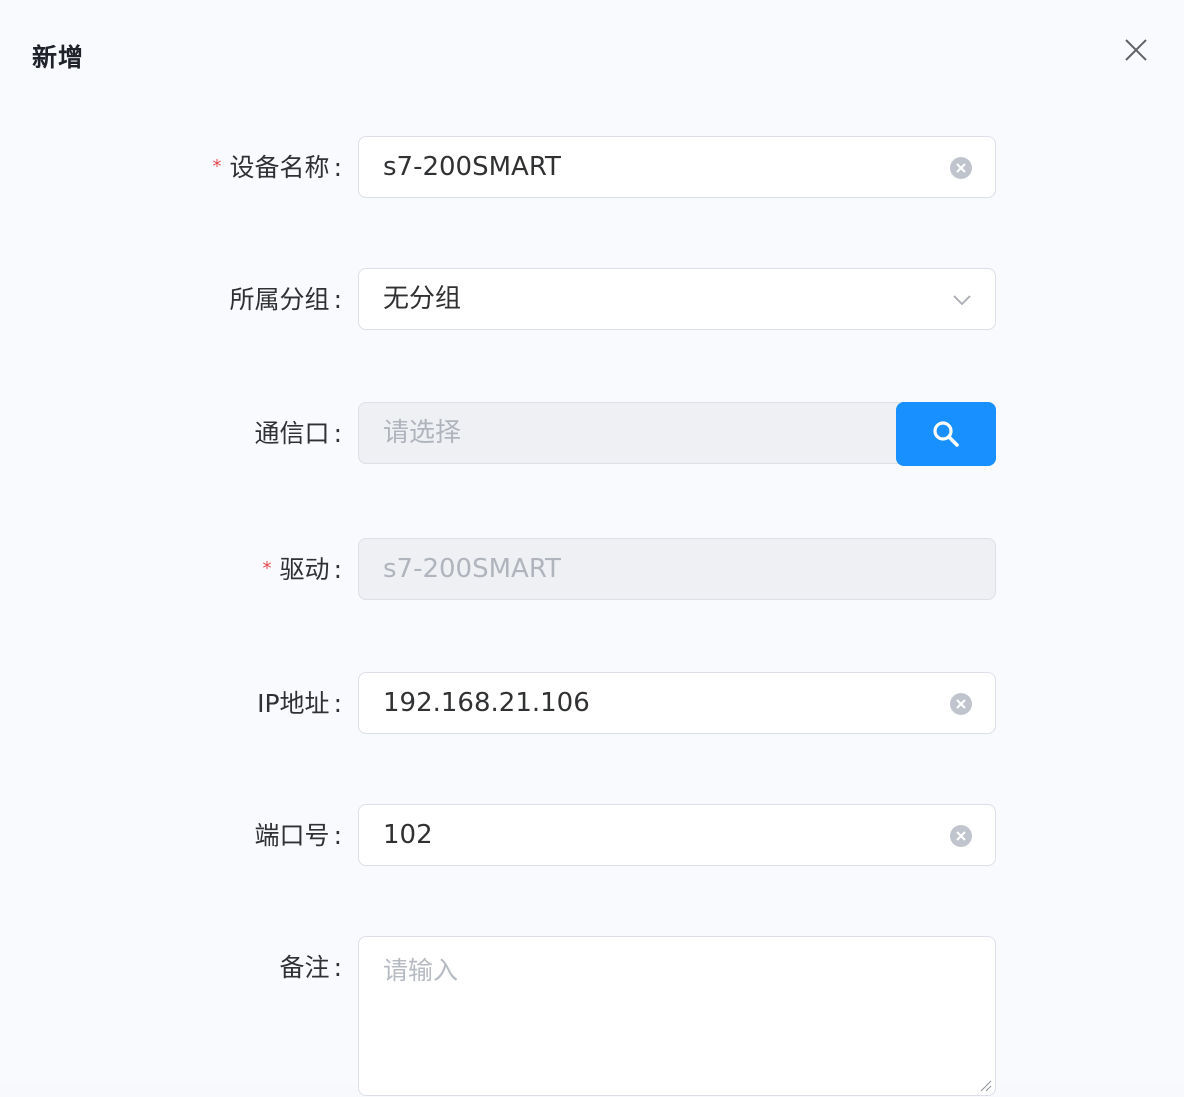 The image size is (1184, 1097). Describe the element at coordinates (677, 167) in the screenshot. I see `device-name-input: s7-200SMART` at that location.